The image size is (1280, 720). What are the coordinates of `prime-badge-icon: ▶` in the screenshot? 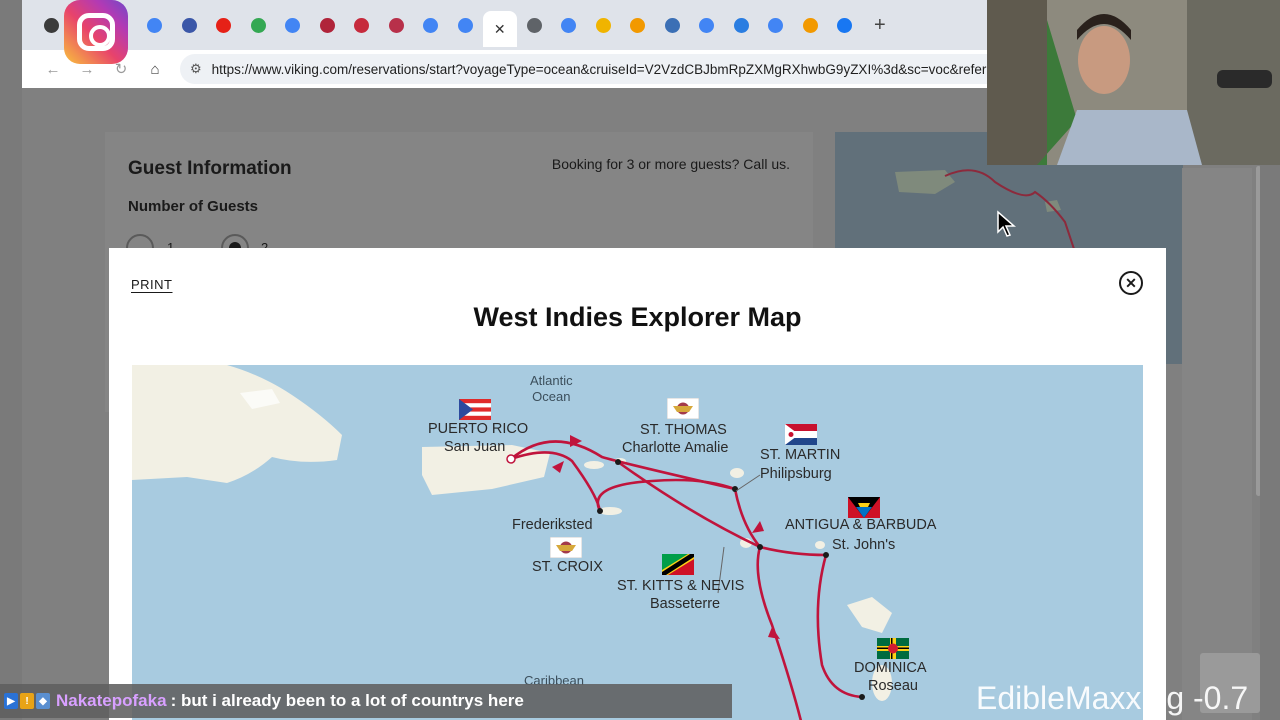 It's located at (11, 701).